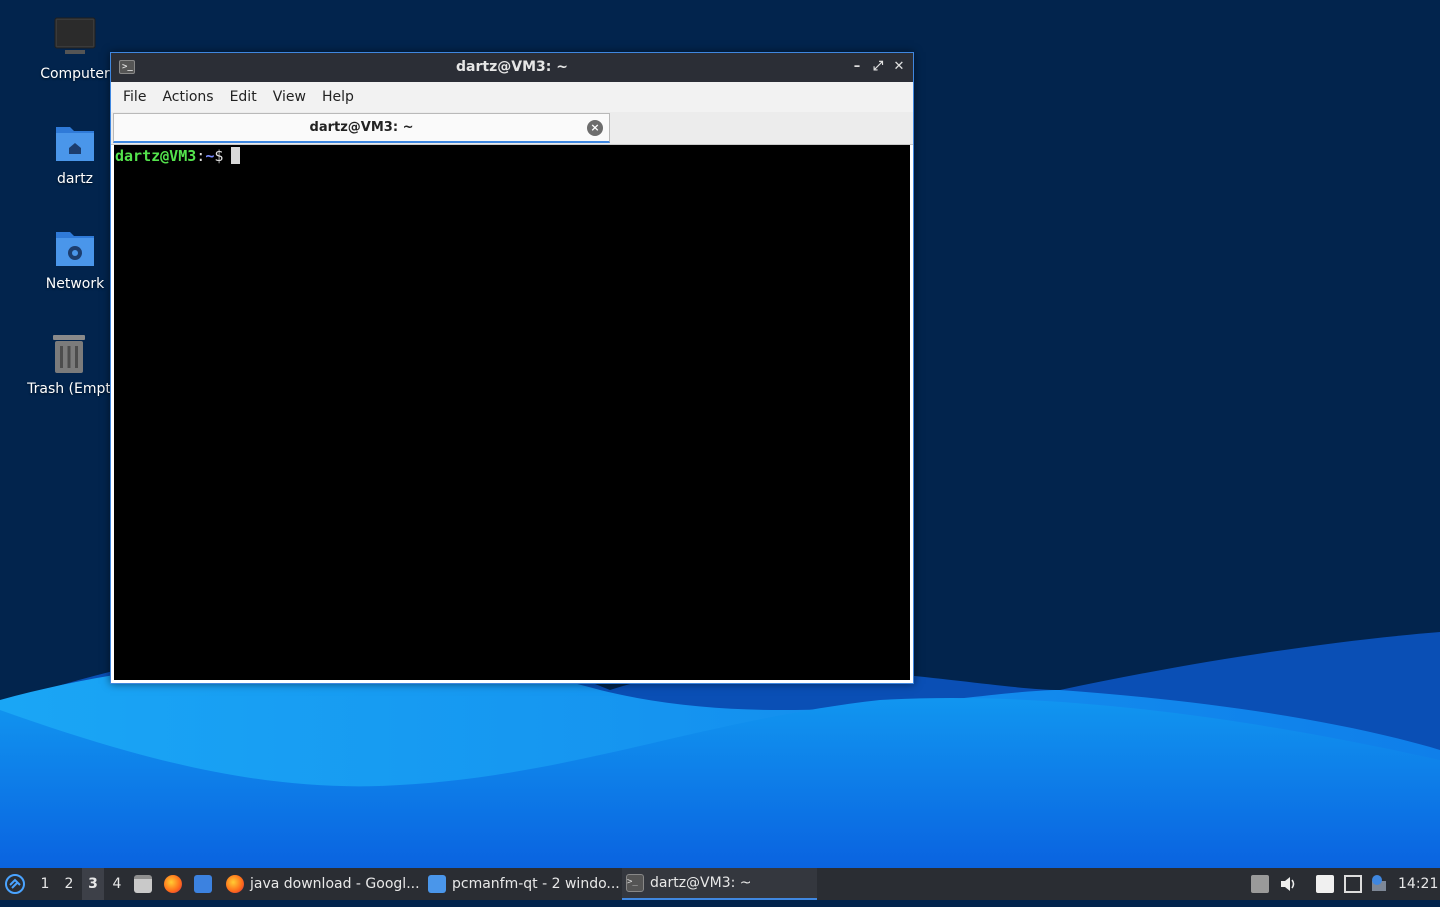  What do you see at coordinates (75, 38) in the screenshot?
I see `computer-icon` at bounding box center [75, 38].